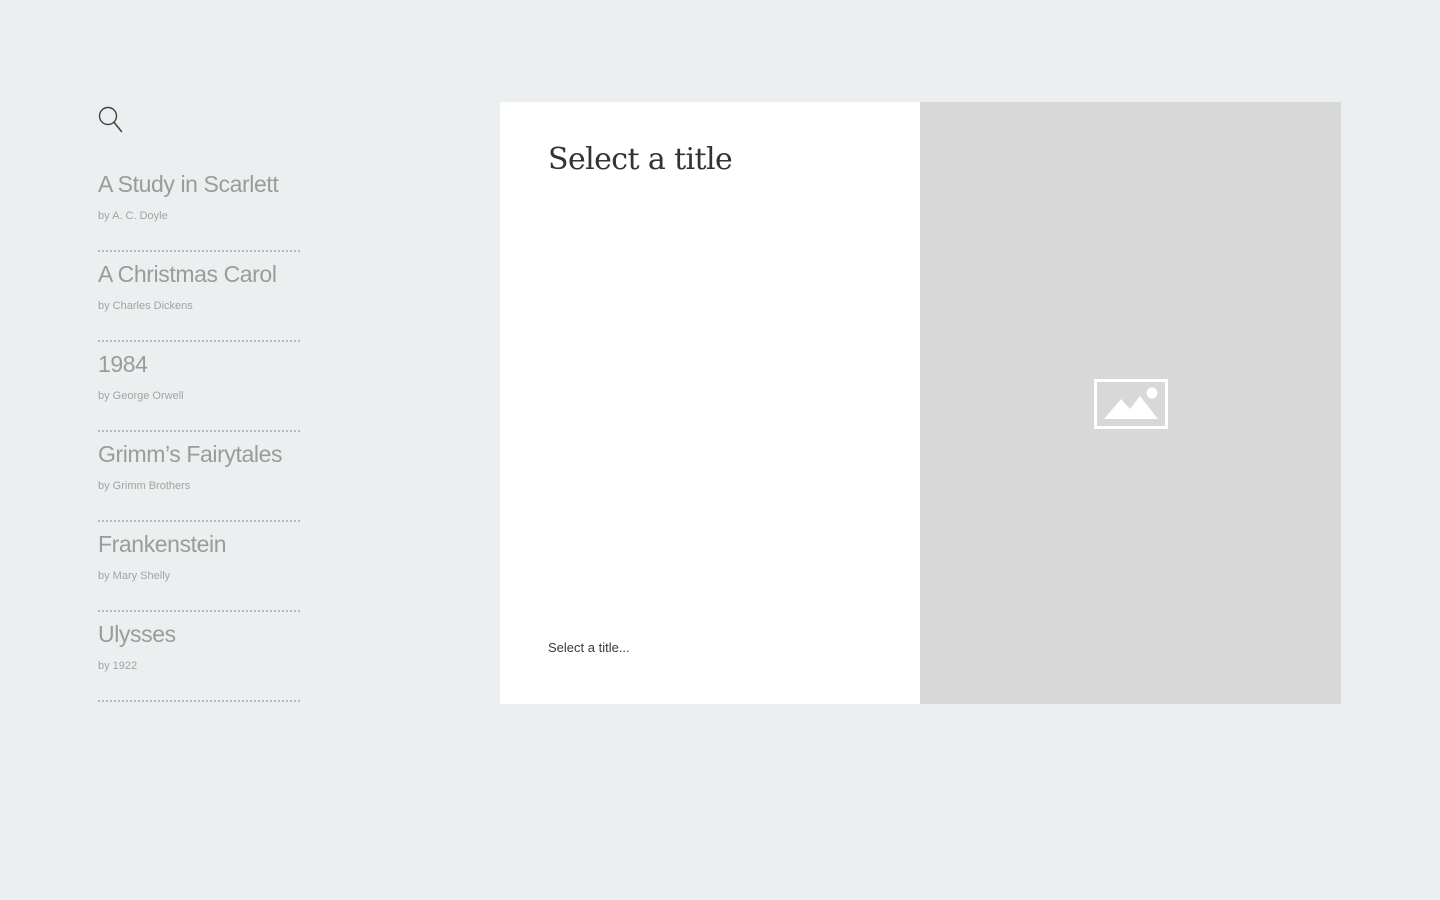 This screenshot has height=900, width=1440. What do you see at coordinates (111, 120) in the screenshot?
I see `search-icon` at bounding box center [111, 120].